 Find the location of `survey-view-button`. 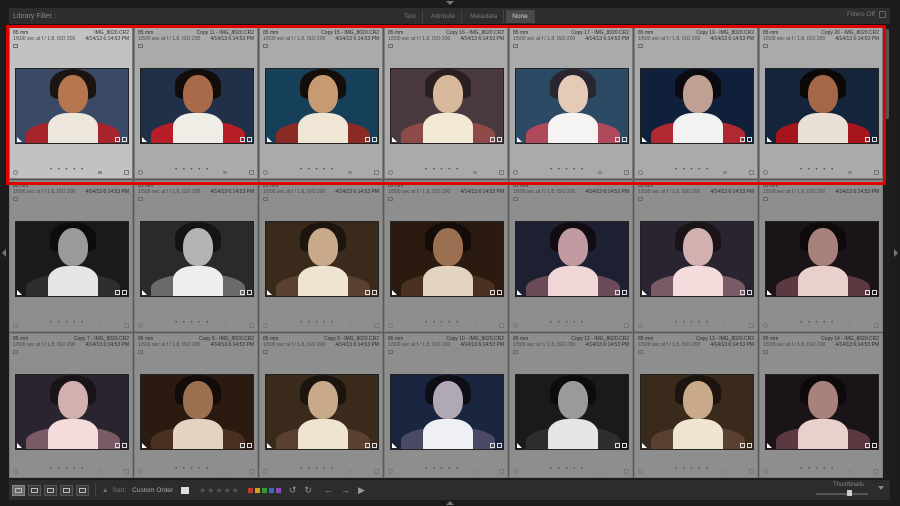

survey-view-button is located at coordinates (66, 490).